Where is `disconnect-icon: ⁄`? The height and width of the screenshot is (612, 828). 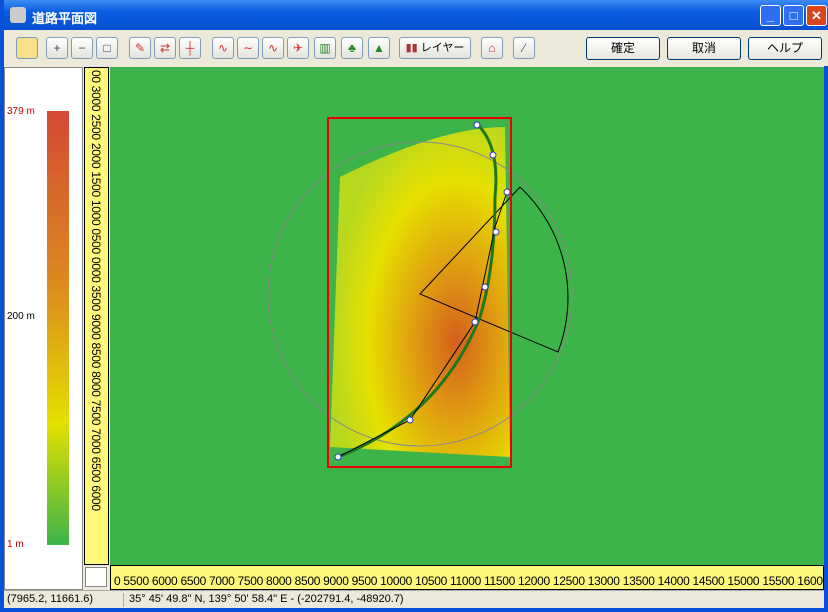 disconnect-icon: ⁄ is located at coordinates (524, 48).